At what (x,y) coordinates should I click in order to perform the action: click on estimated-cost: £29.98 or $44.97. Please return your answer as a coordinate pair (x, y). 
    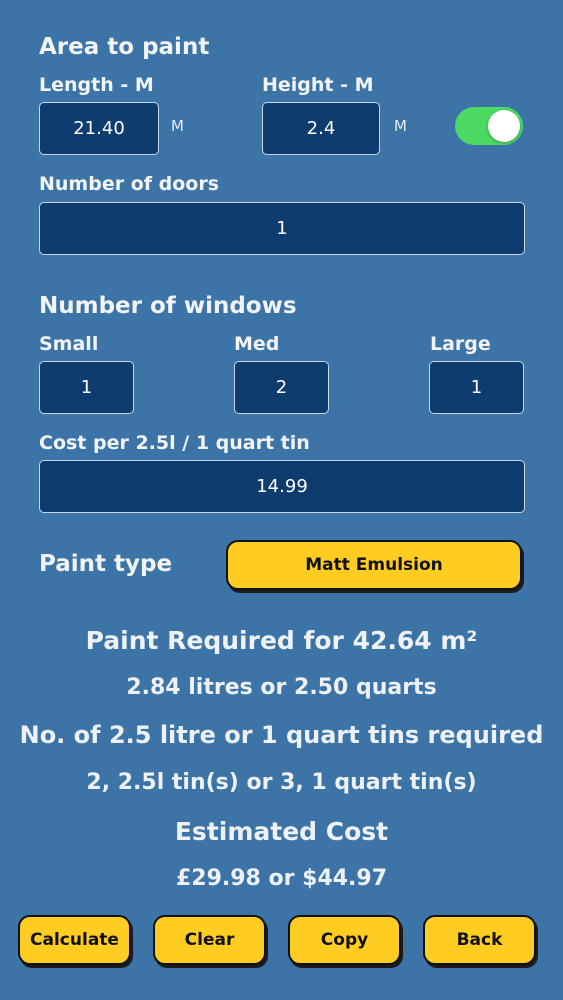
    Looking at the image, I should click on (281, 878).